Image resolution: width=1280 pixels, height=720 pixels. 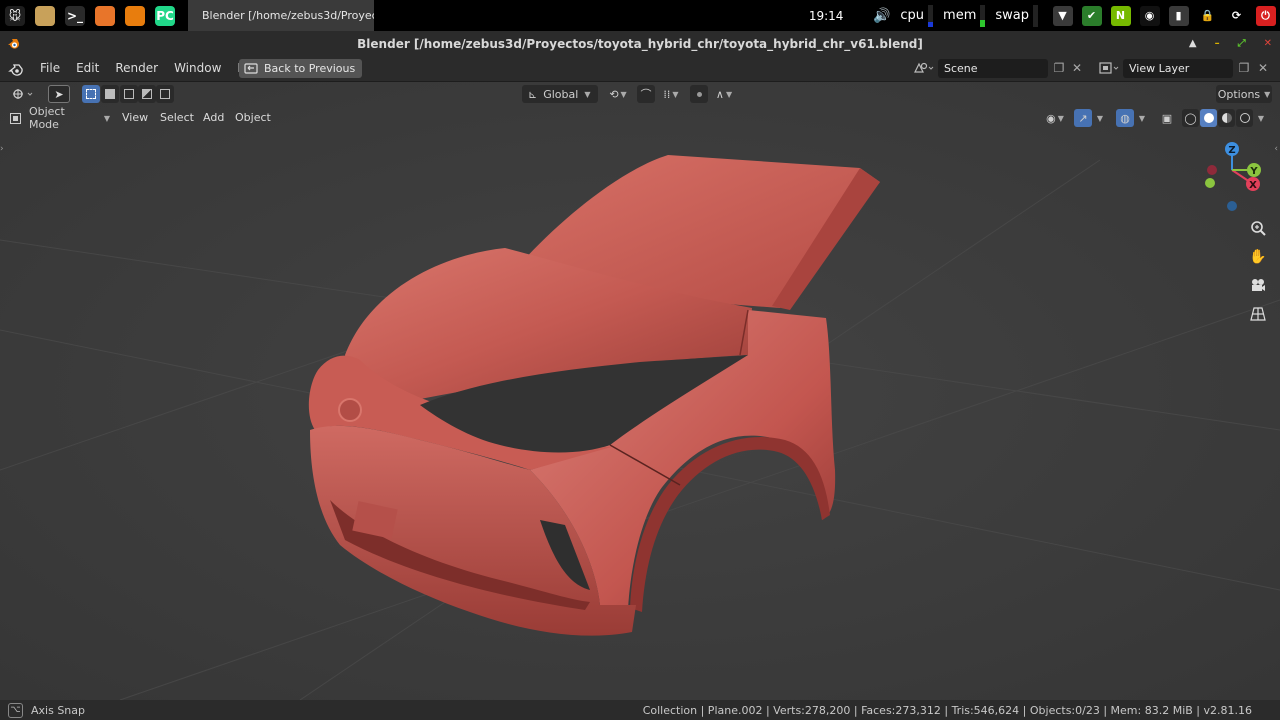 What do you see at coordinates (105, 15) in the screenshot?
I see `gitlab-icon` at bounding box center [105, 15].